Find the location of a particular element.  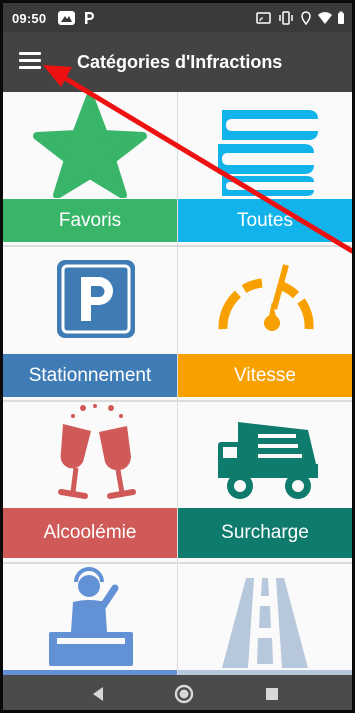

column-divider is located at coordinates (177, 383).